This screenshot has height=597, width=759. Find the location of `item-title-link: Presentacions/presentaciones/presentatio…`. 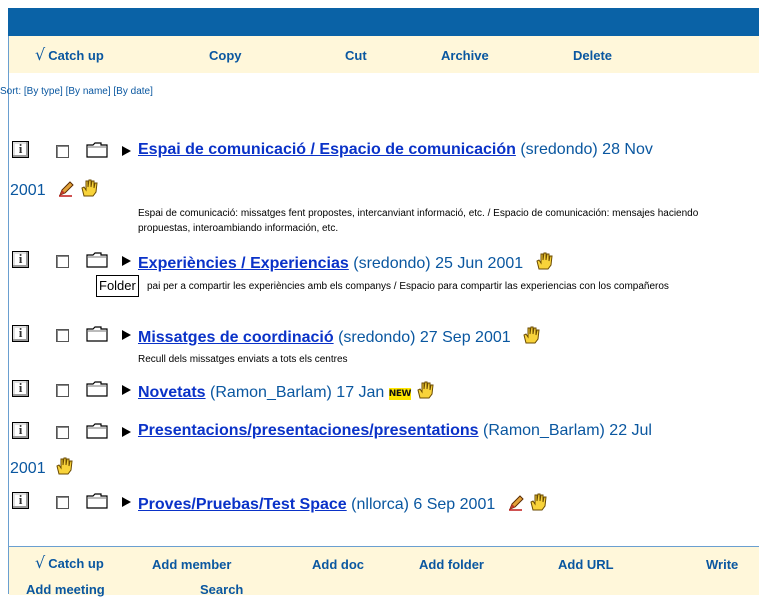

item-title-link: Presentacions/presentaciones/presentatio… is located at coordinates (308, 430).